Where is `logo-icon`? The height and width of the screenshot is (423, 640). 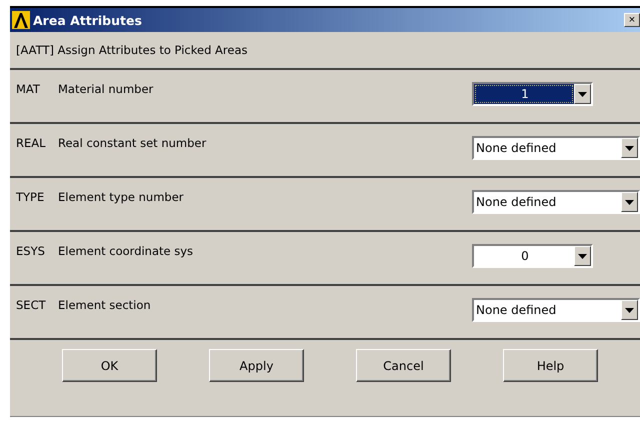 logo-icon is located at coordinates (21, 20).